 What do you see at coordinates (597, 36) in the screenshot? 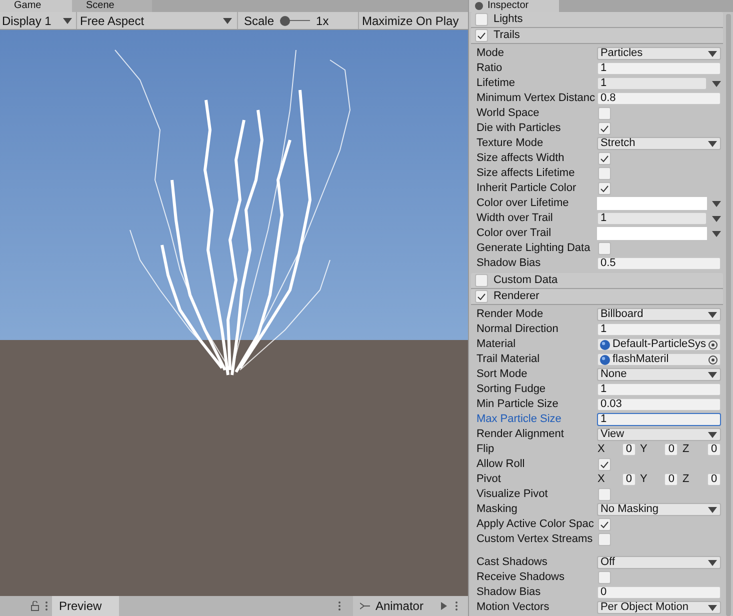
I see `module-header: Trails` at bounding box center [597, 36].